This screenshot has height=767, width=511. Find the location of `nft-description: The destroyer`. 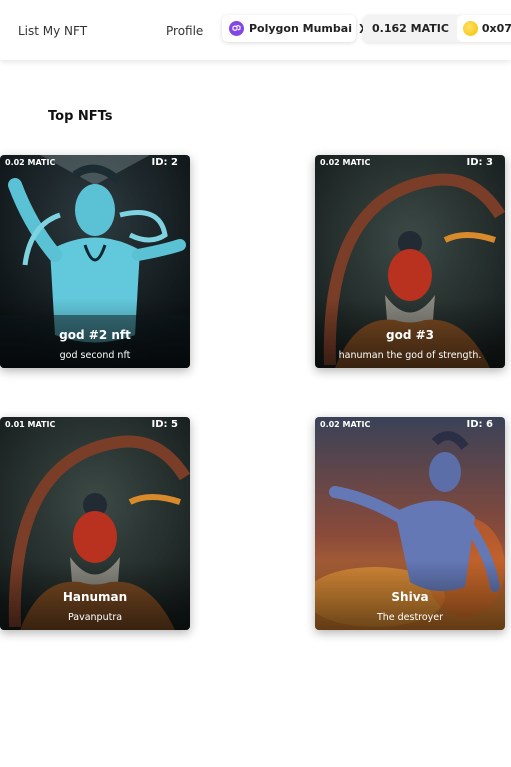

nft-description: The destroyer is located at coordinates (410, 617).